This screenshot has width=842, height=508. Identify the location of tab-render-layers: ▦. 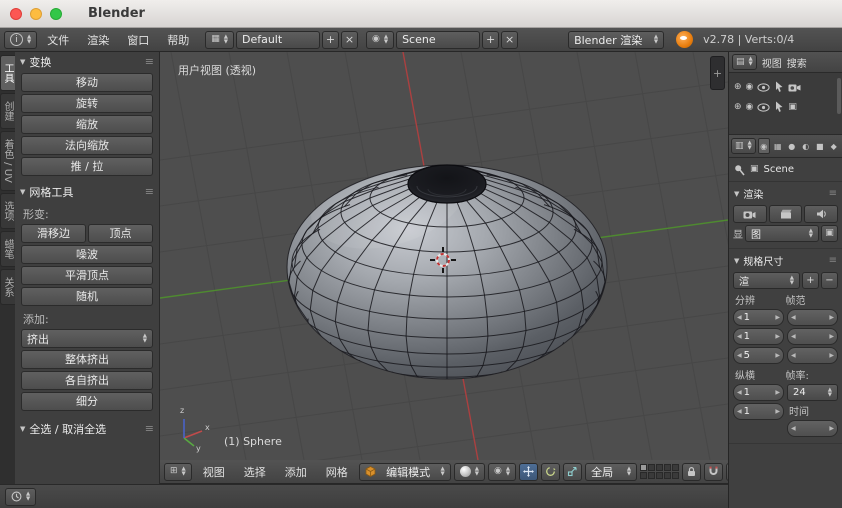
(778, 146).